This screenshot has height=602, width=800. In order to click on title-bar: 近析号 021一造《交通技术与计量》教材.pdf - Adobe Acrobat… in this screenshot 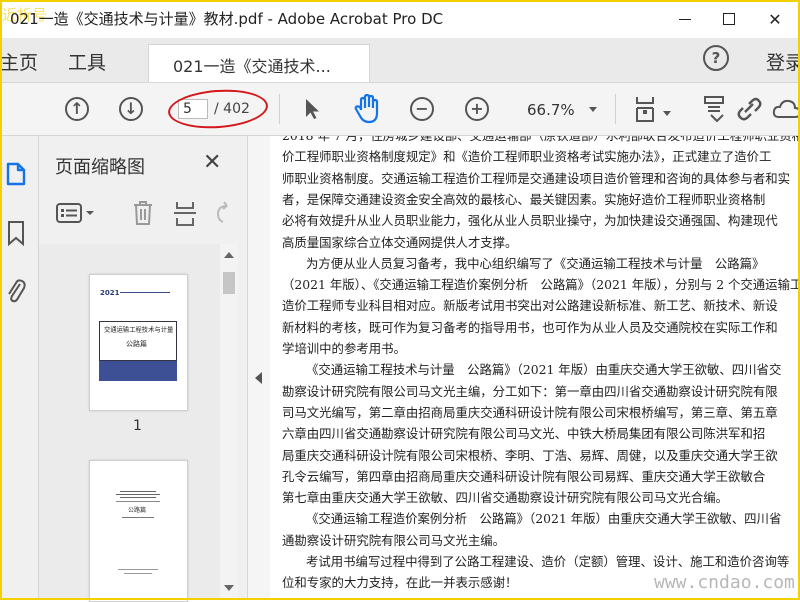, I will do `click(400, 19)`.